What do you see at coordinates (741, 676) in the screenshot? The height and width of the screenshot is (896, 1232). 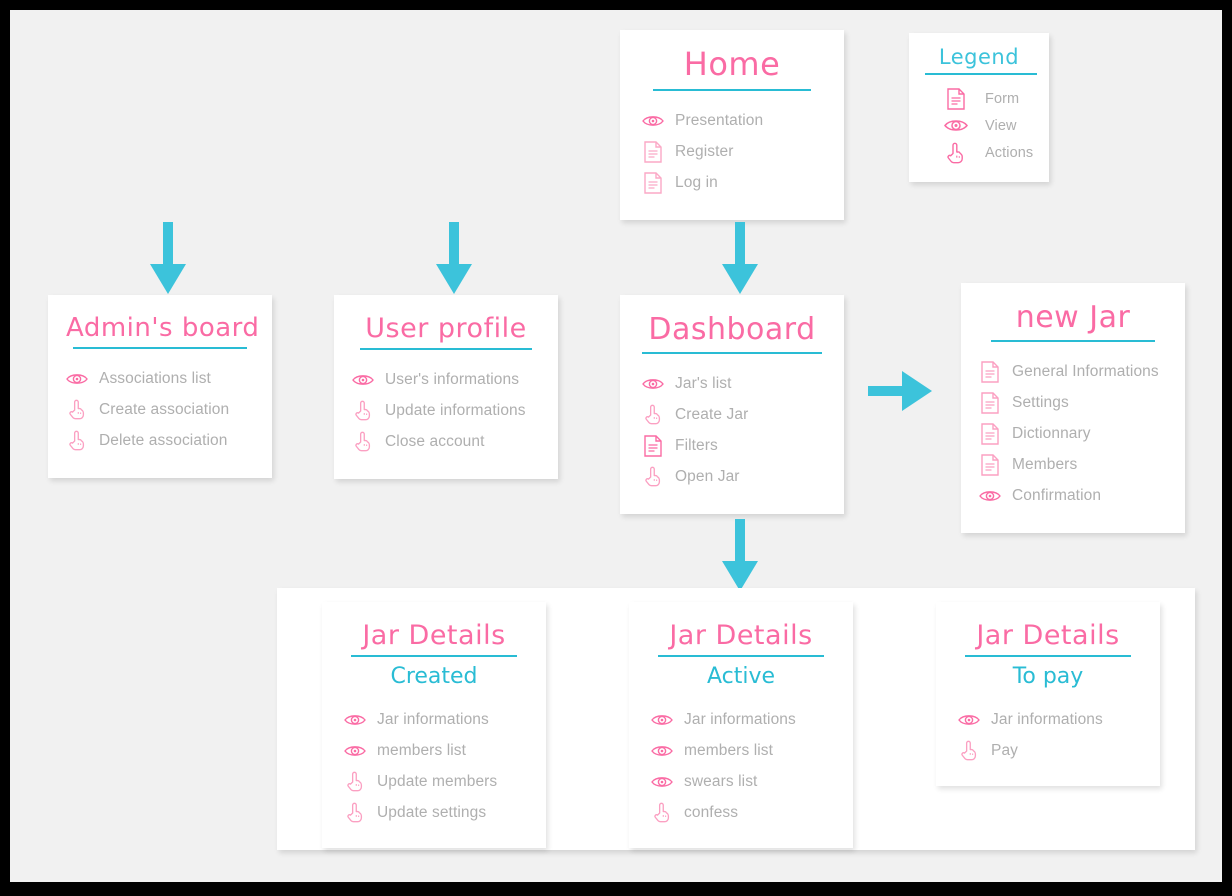 I see `card-jar-details-active-subtitle: Active` at bounding box center [741, 676].